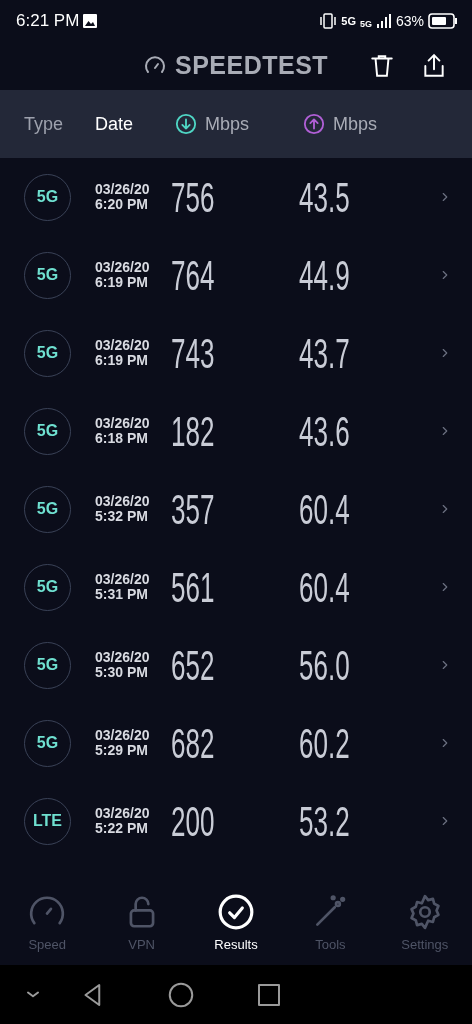 This screenshot has width=472, height=1024. I want to click on upload-speed: 44.9, so click(324, 275).